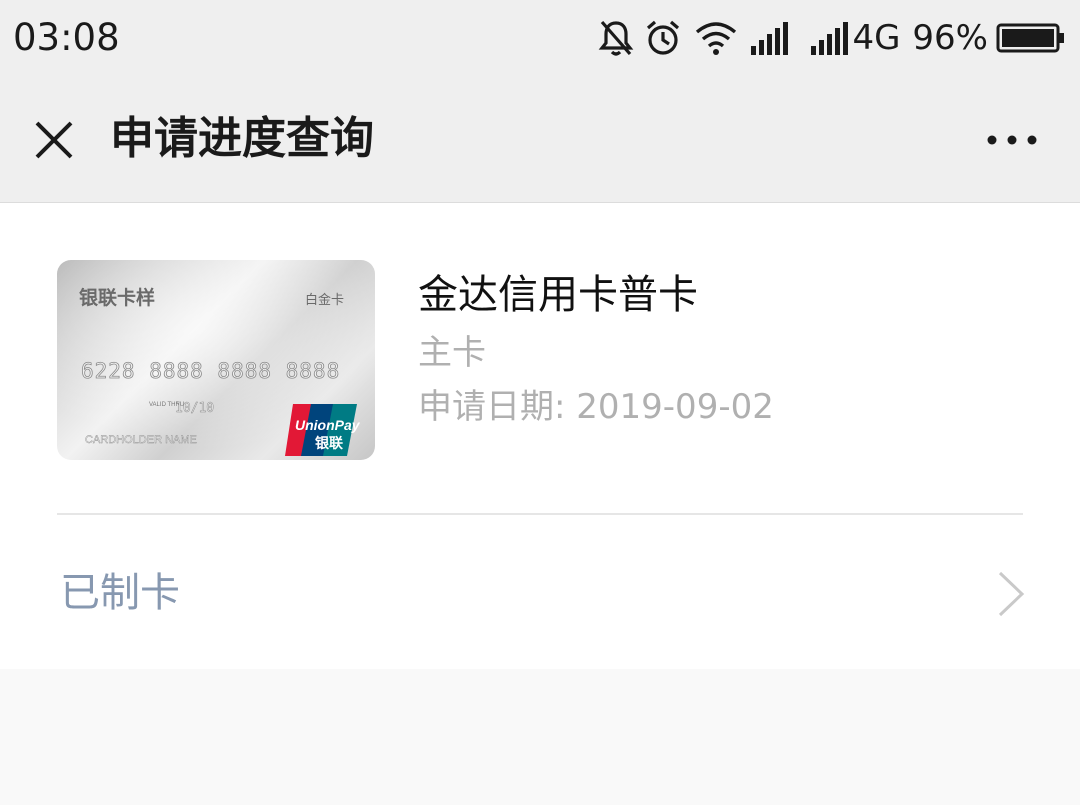 The image size is (1080, 805). I want to click on chevron-right-icon, so click(1012, 594).